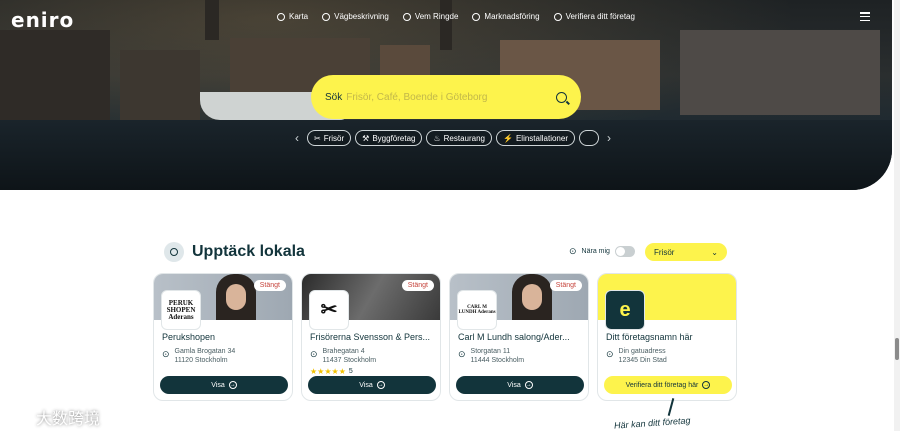 This screenshot has width=900, height=431. What do you see at coordinates (636, 356) in the screenshot?
I see `business-address: ⊙ Din gatuadress 12345 Din Stad` at bounding box center [636, 356].